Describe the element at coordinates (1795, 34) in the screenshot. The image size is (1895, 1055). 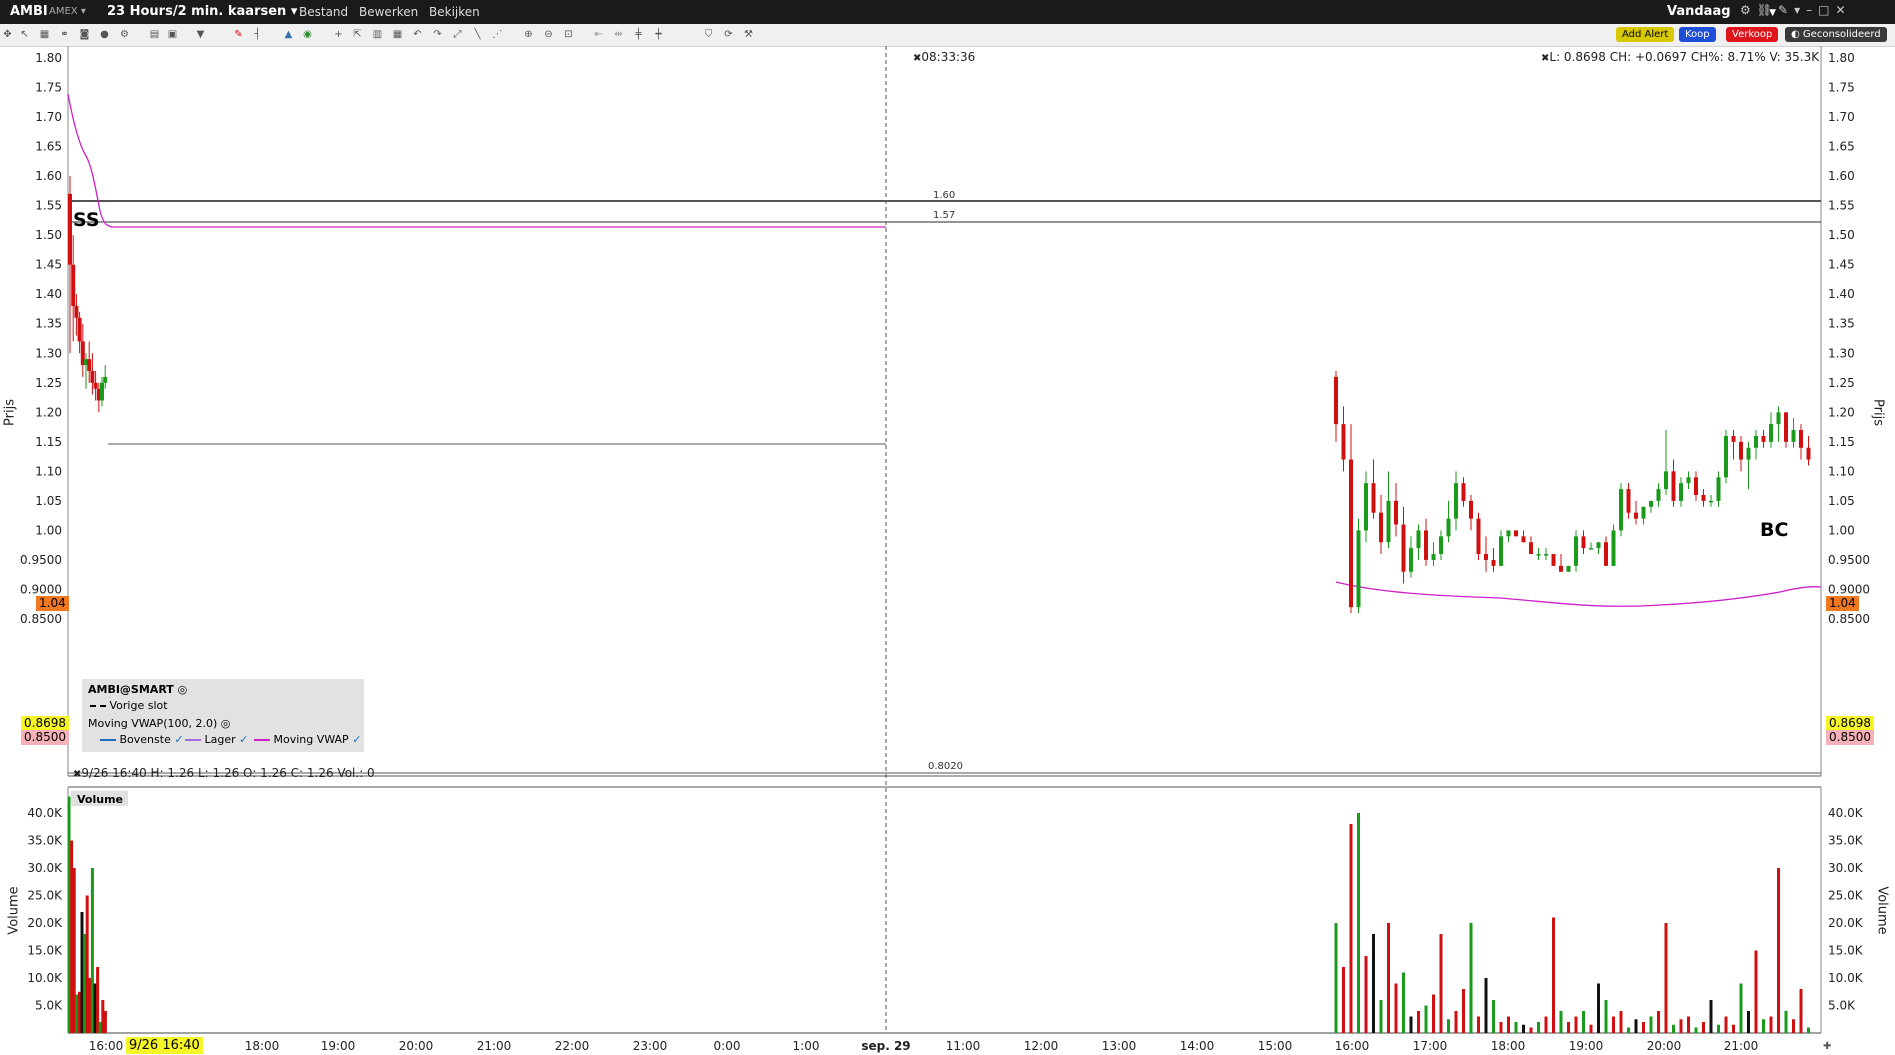
I see `toggle-icon: ◐` at that location.